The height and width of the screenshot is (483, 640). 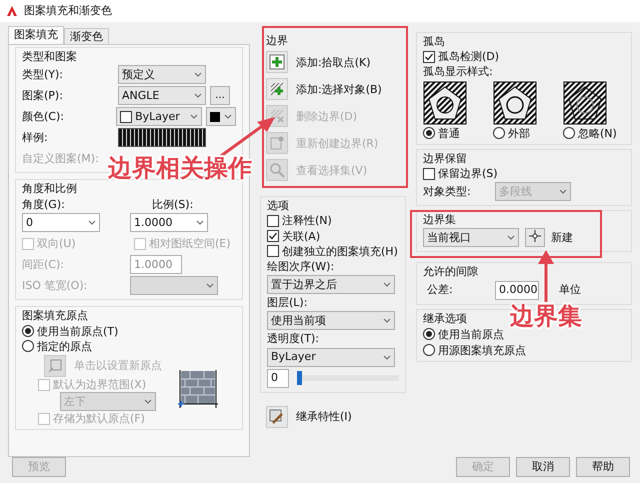 I want to click on field-label: 自定义图案(M):, so click(x=61, y=159).